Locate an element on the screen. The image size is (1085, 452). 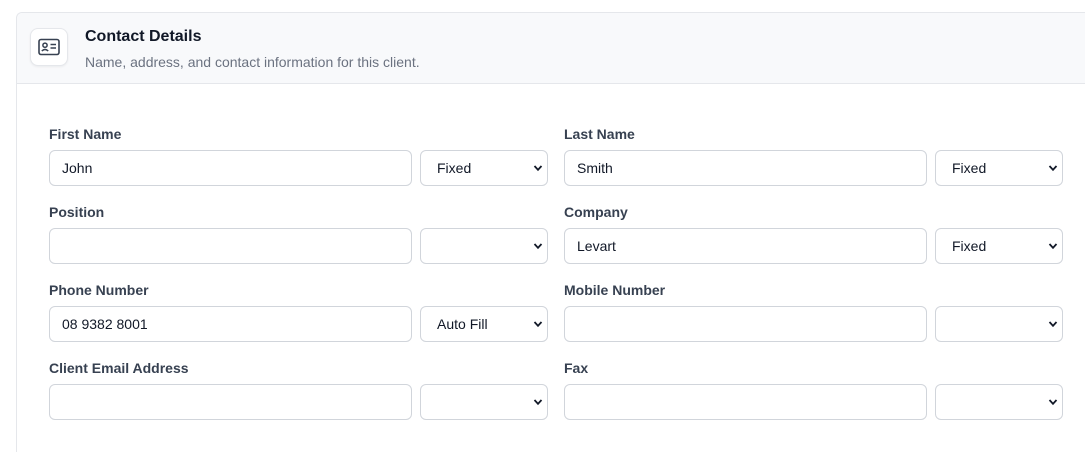
client-email-mode-select is located at coordinates (484, 402).